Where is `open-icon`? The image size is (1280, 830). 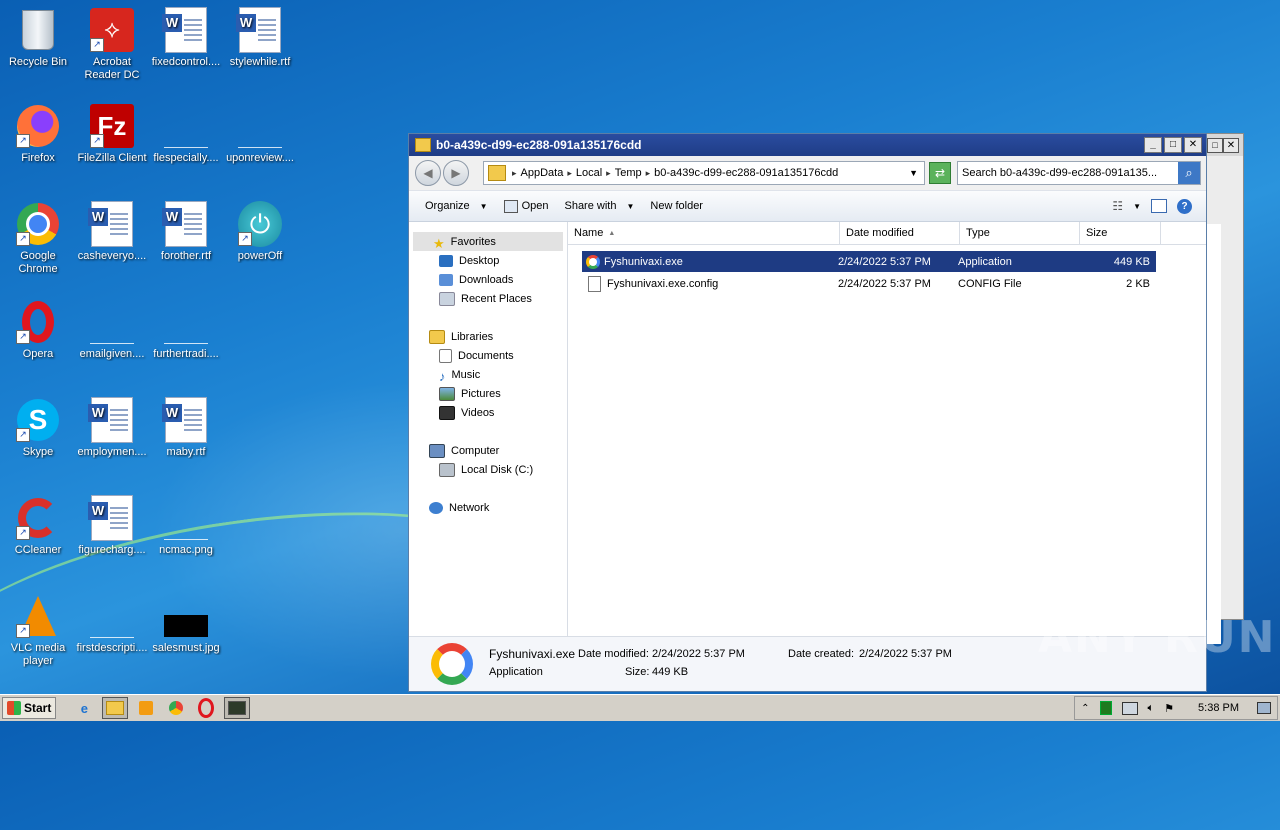 open-icon is located at coordinates (510, 206).